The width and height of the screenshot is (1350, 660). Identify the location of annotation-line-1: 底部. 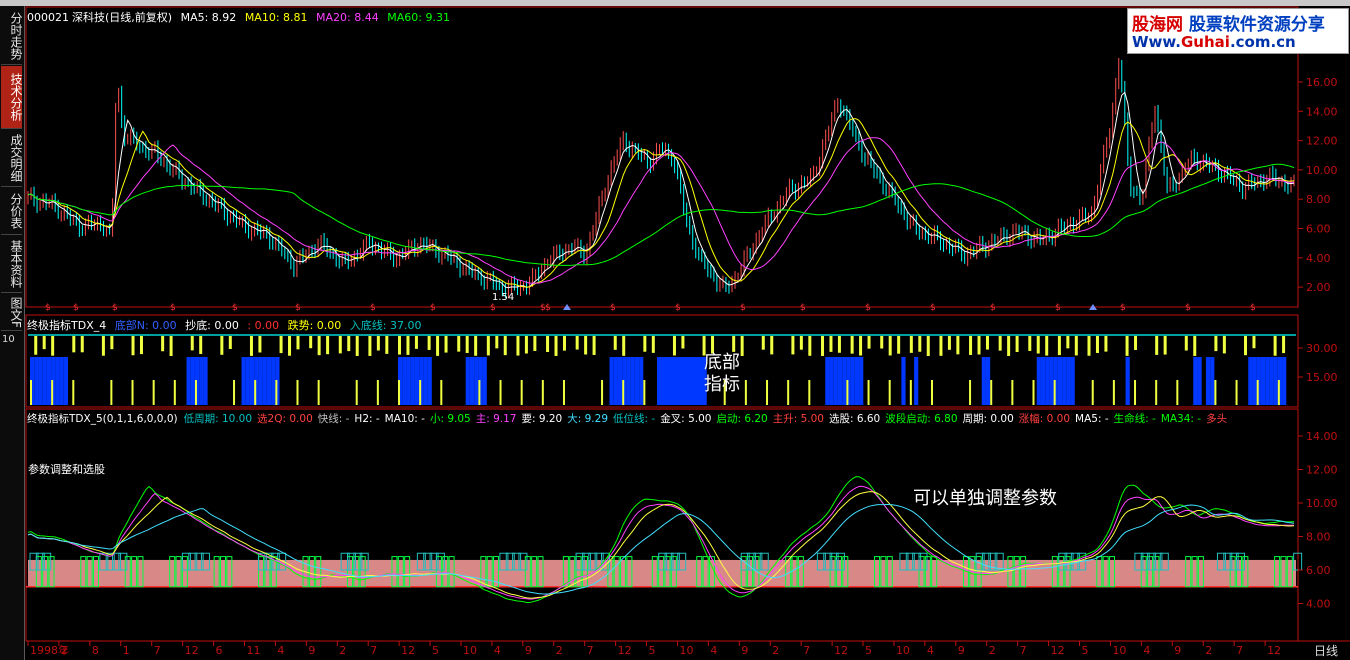
(722, 362).